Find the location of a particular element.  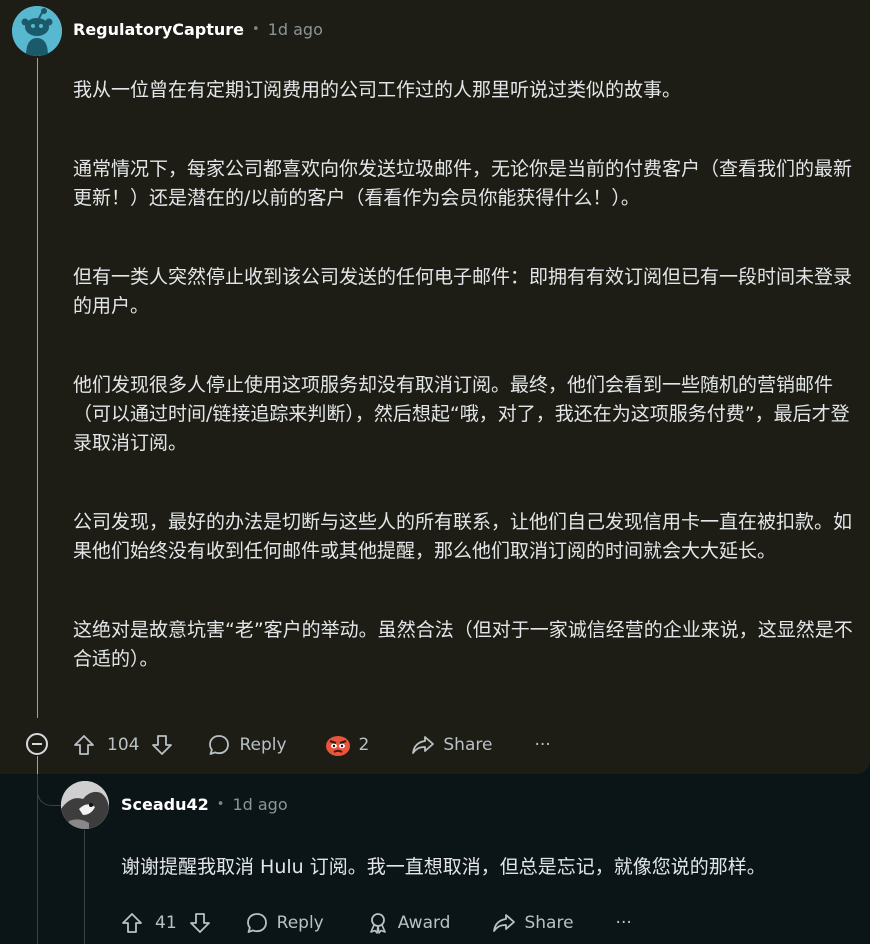

username: RegulatoryCapture is located at coordinates (158, 29).